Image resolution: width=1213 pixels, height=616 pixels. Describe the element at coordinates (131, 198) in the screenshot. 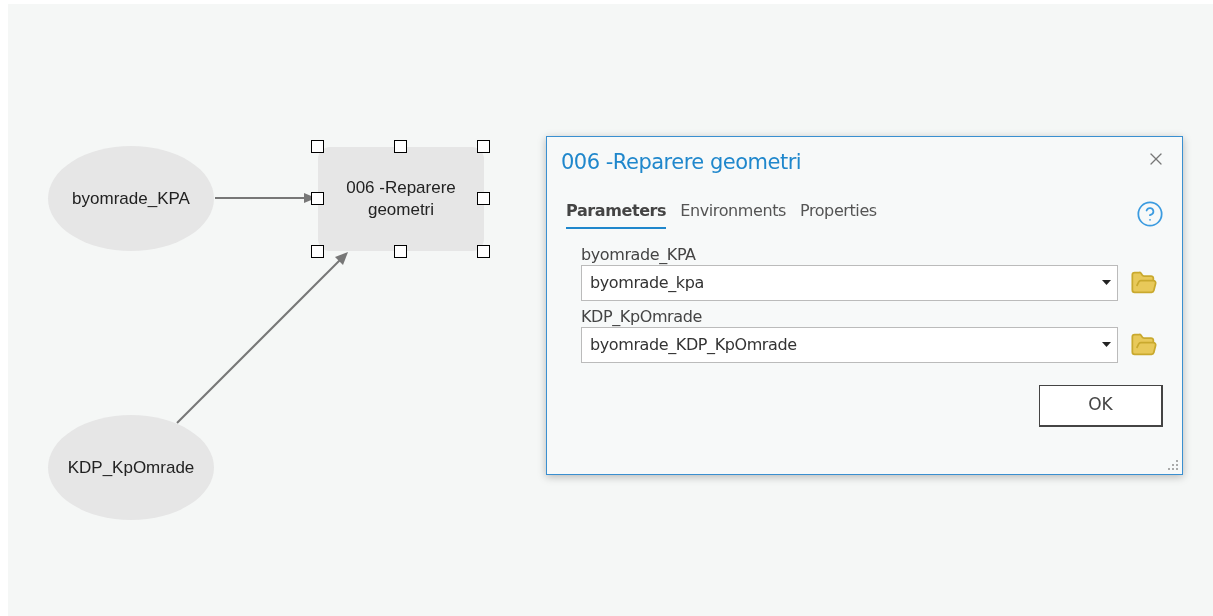

I see `data-node: byomrade_KPA` at that location.